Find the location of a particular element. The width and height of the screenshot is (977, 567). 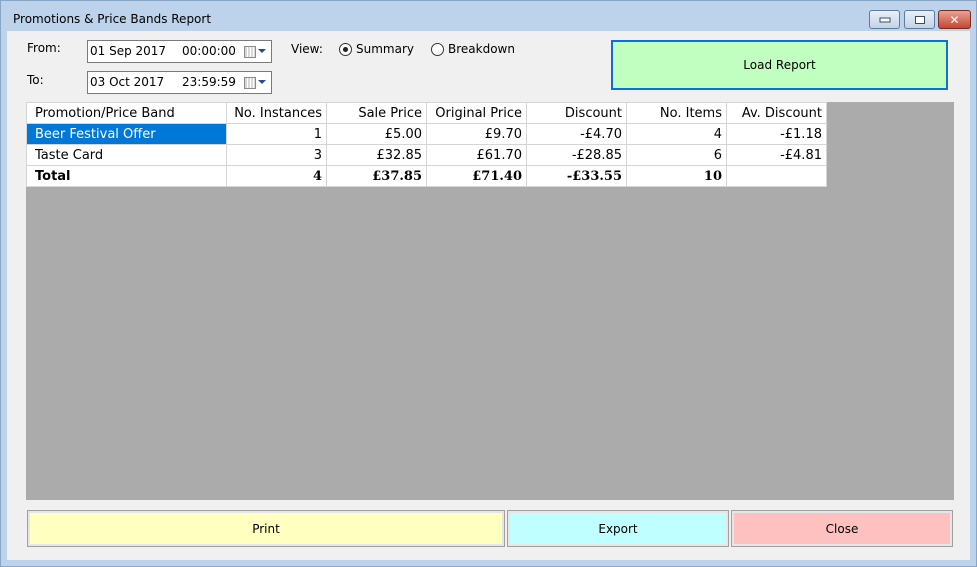

to-time: 23:59:59 is located at coordinates (209, 82).